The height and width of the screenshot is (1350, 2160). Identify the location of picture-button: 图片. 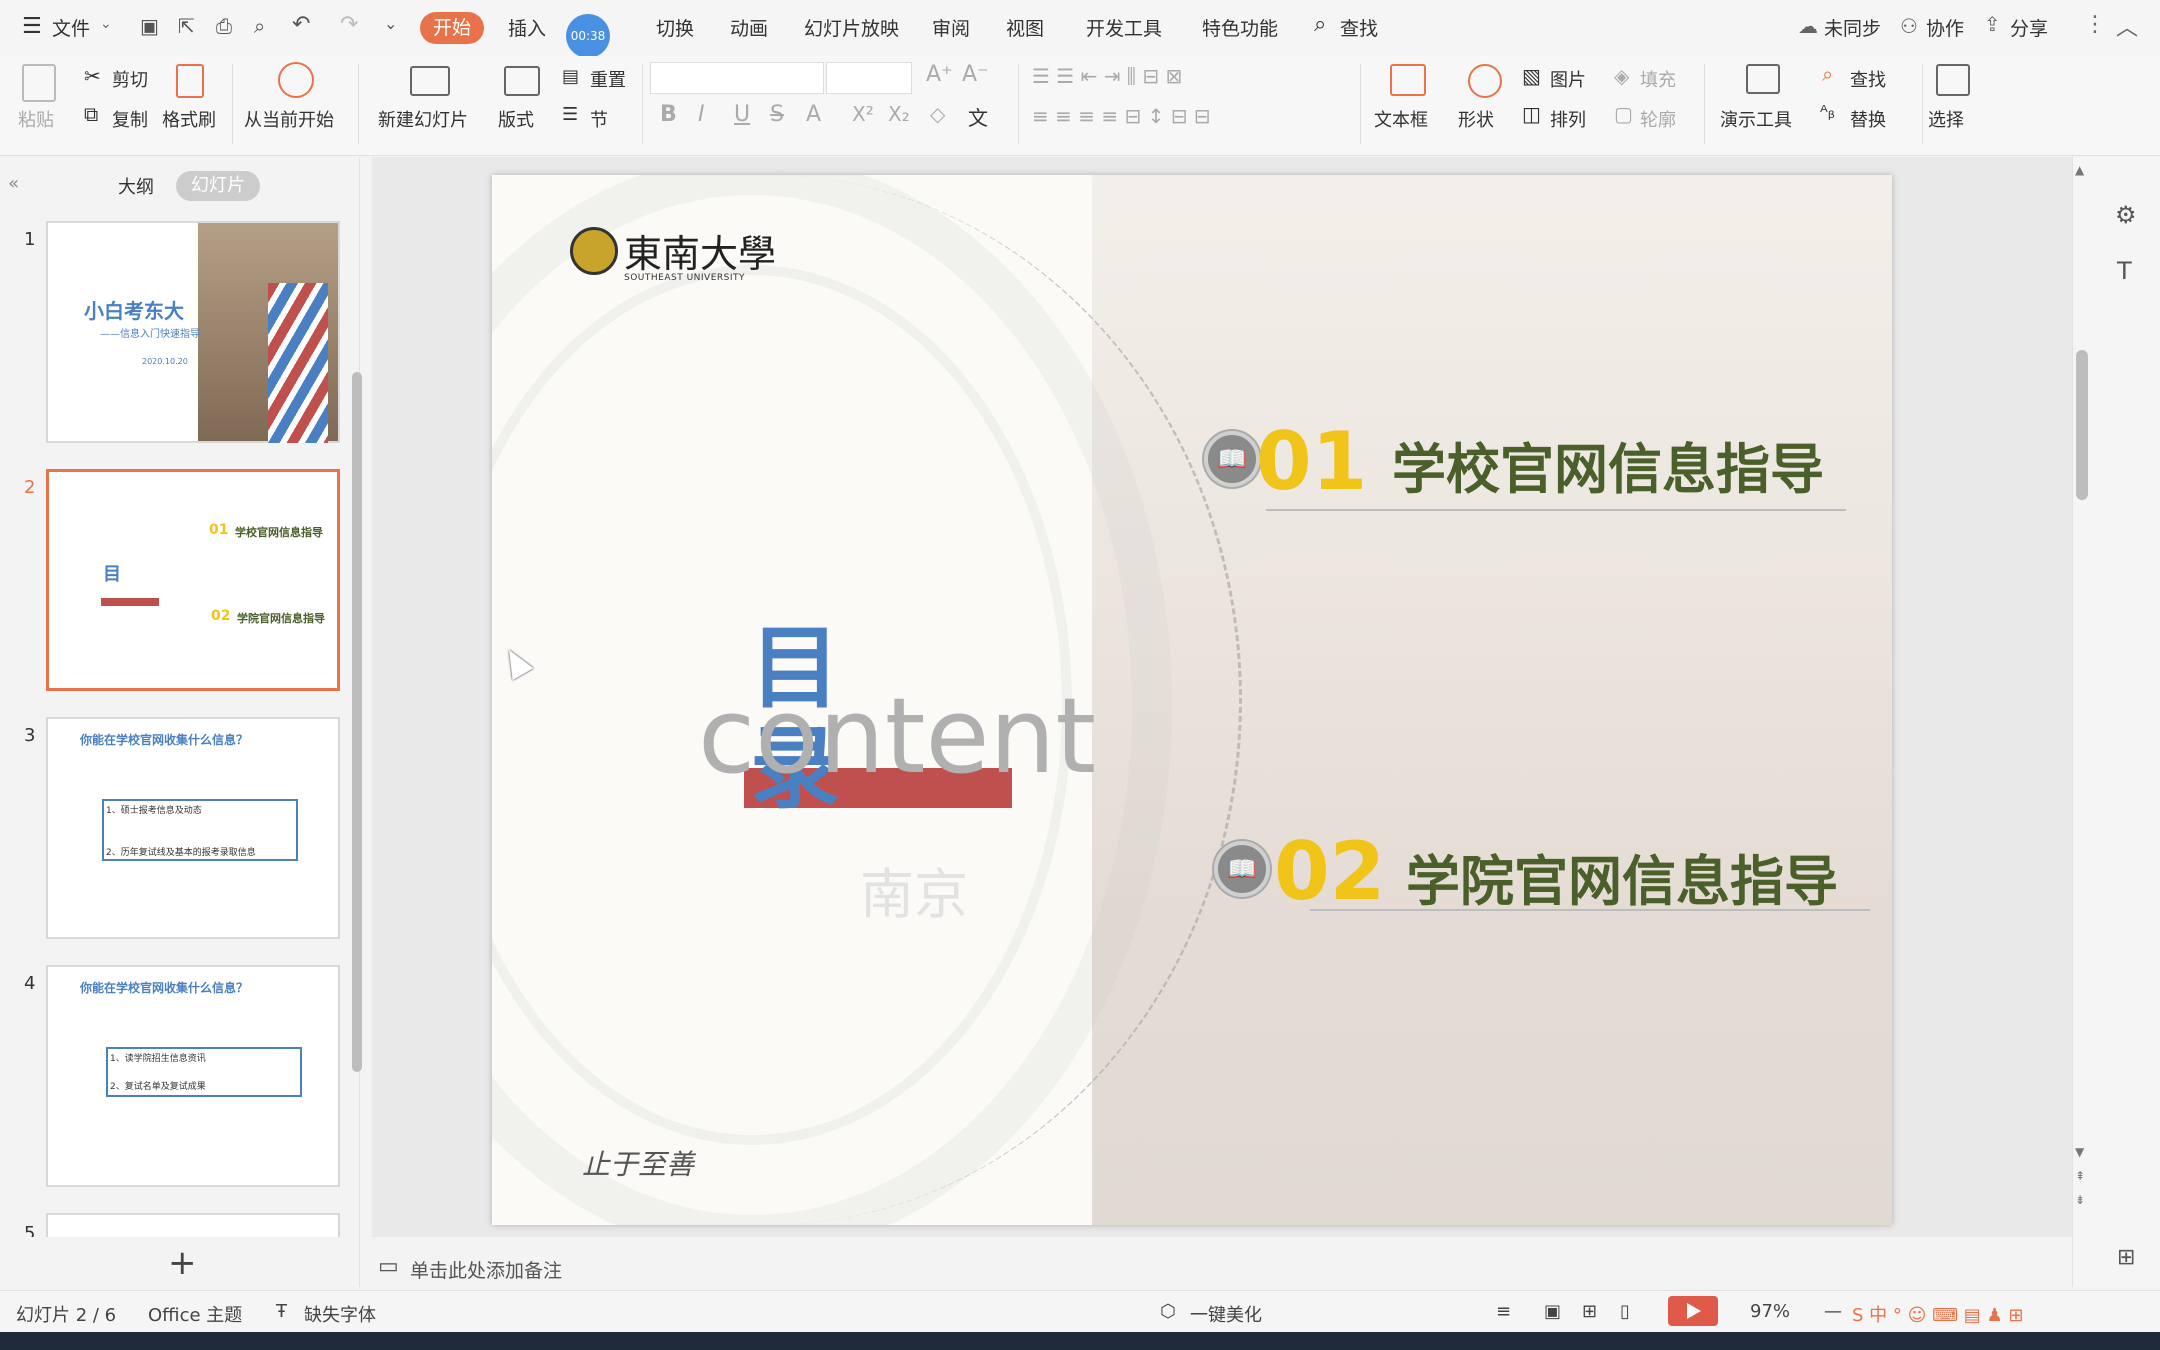
(1568, 79).